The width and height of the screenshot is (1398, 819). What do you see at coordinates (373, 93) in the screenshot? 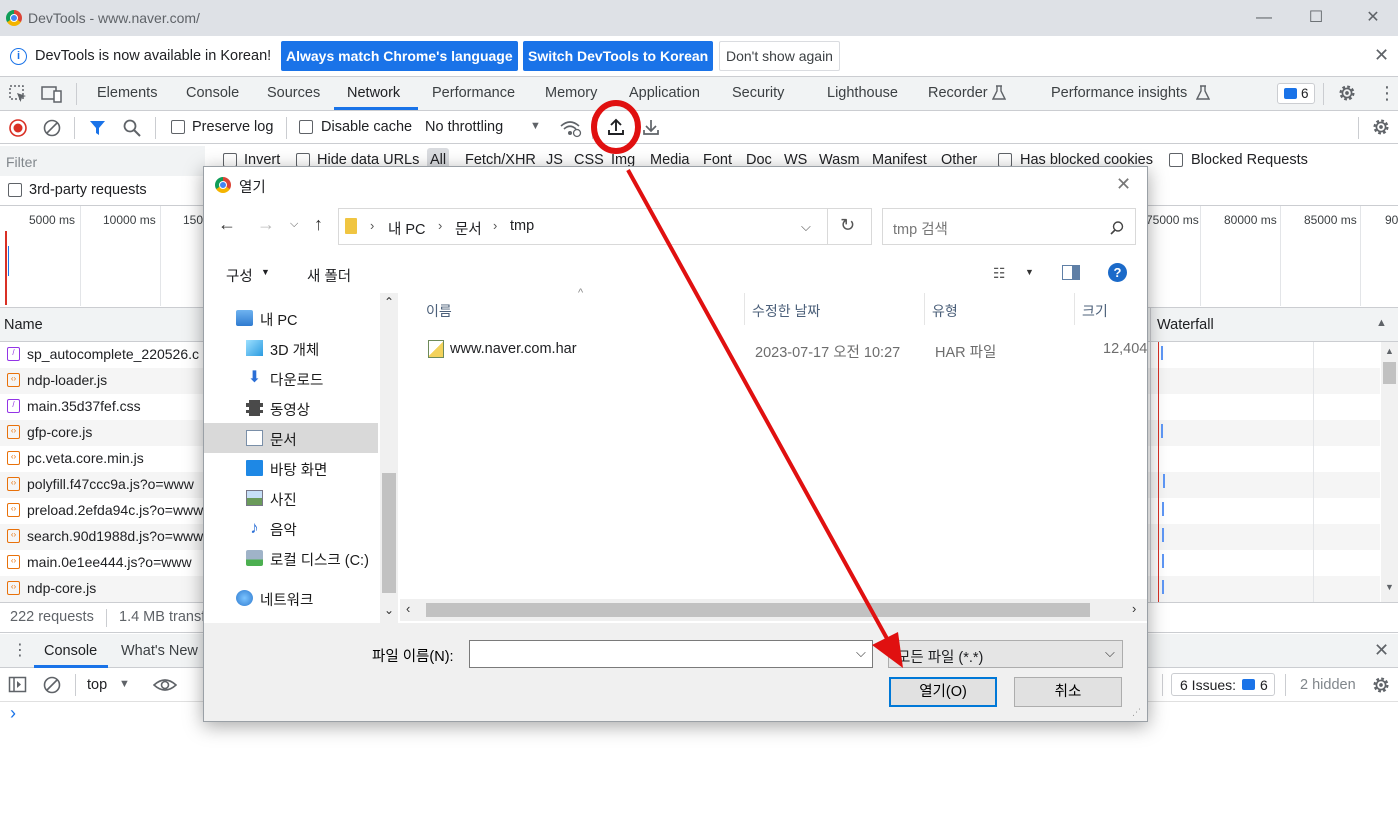
I see `tab-network: Network` at bounding box center [373, 93].